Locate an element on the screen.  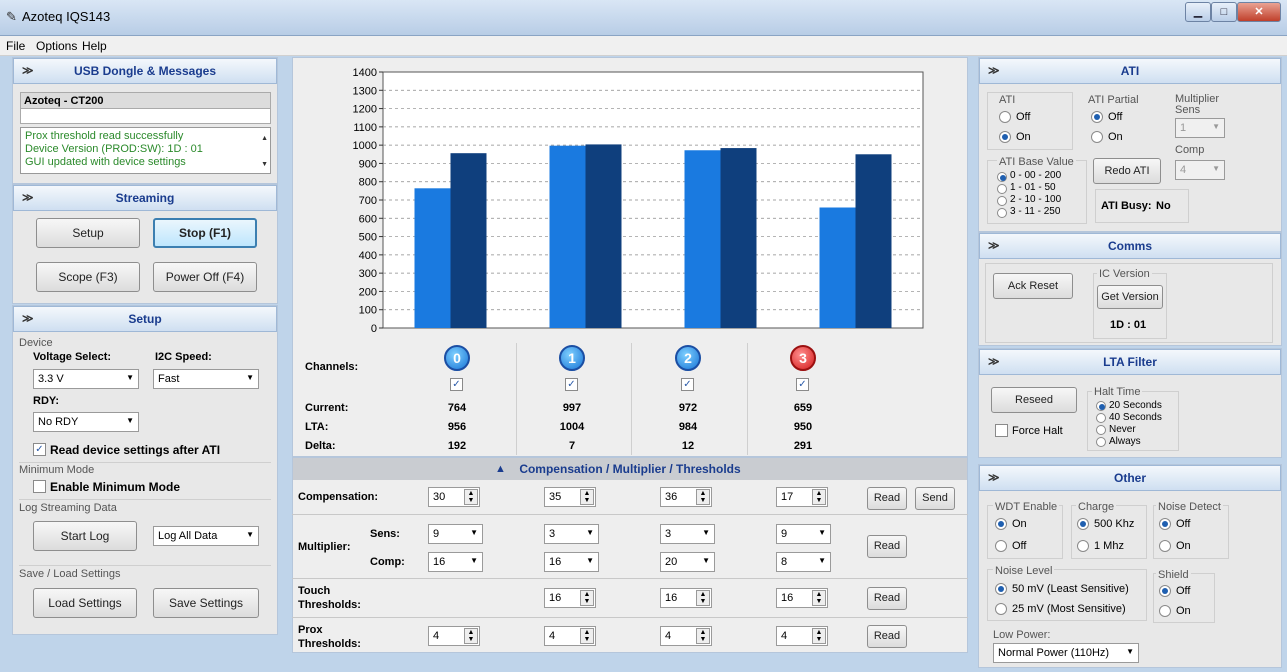
halt-40s-radio is located at coordinates (1101, 418).